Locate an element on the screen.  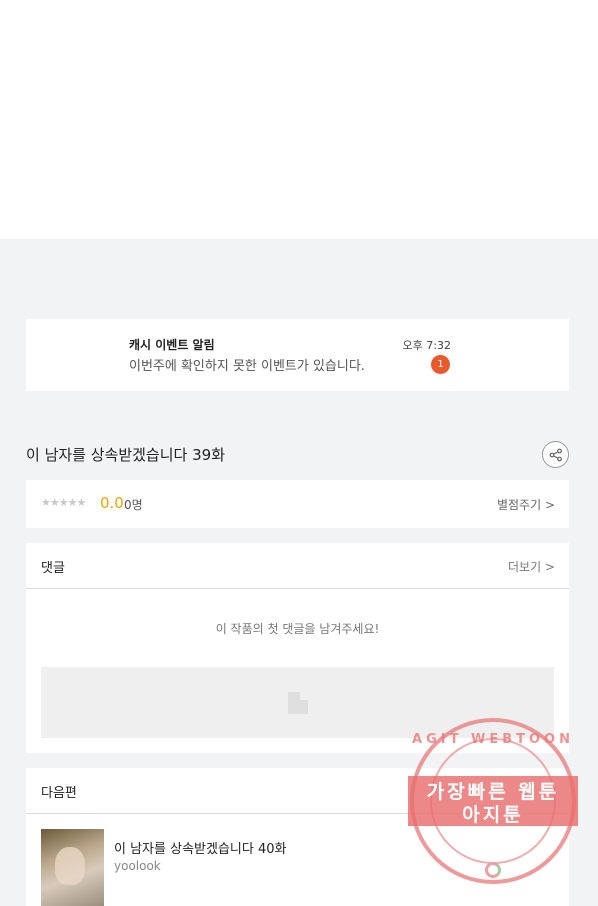
next-episode-author: yoolook is located at coordinates (137, 866).